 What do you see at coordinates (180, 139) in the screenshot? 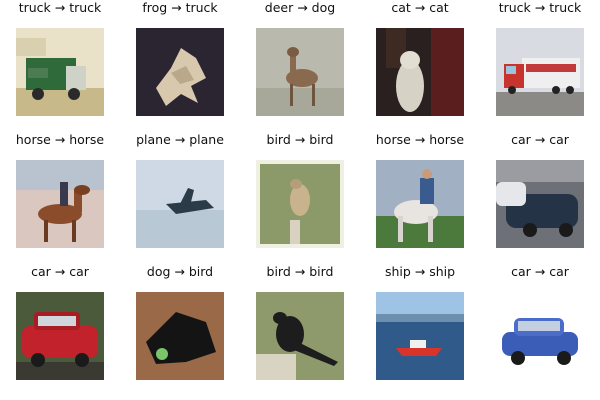
I see `image-caption: plane → plane` at bounding box center [180, 139].